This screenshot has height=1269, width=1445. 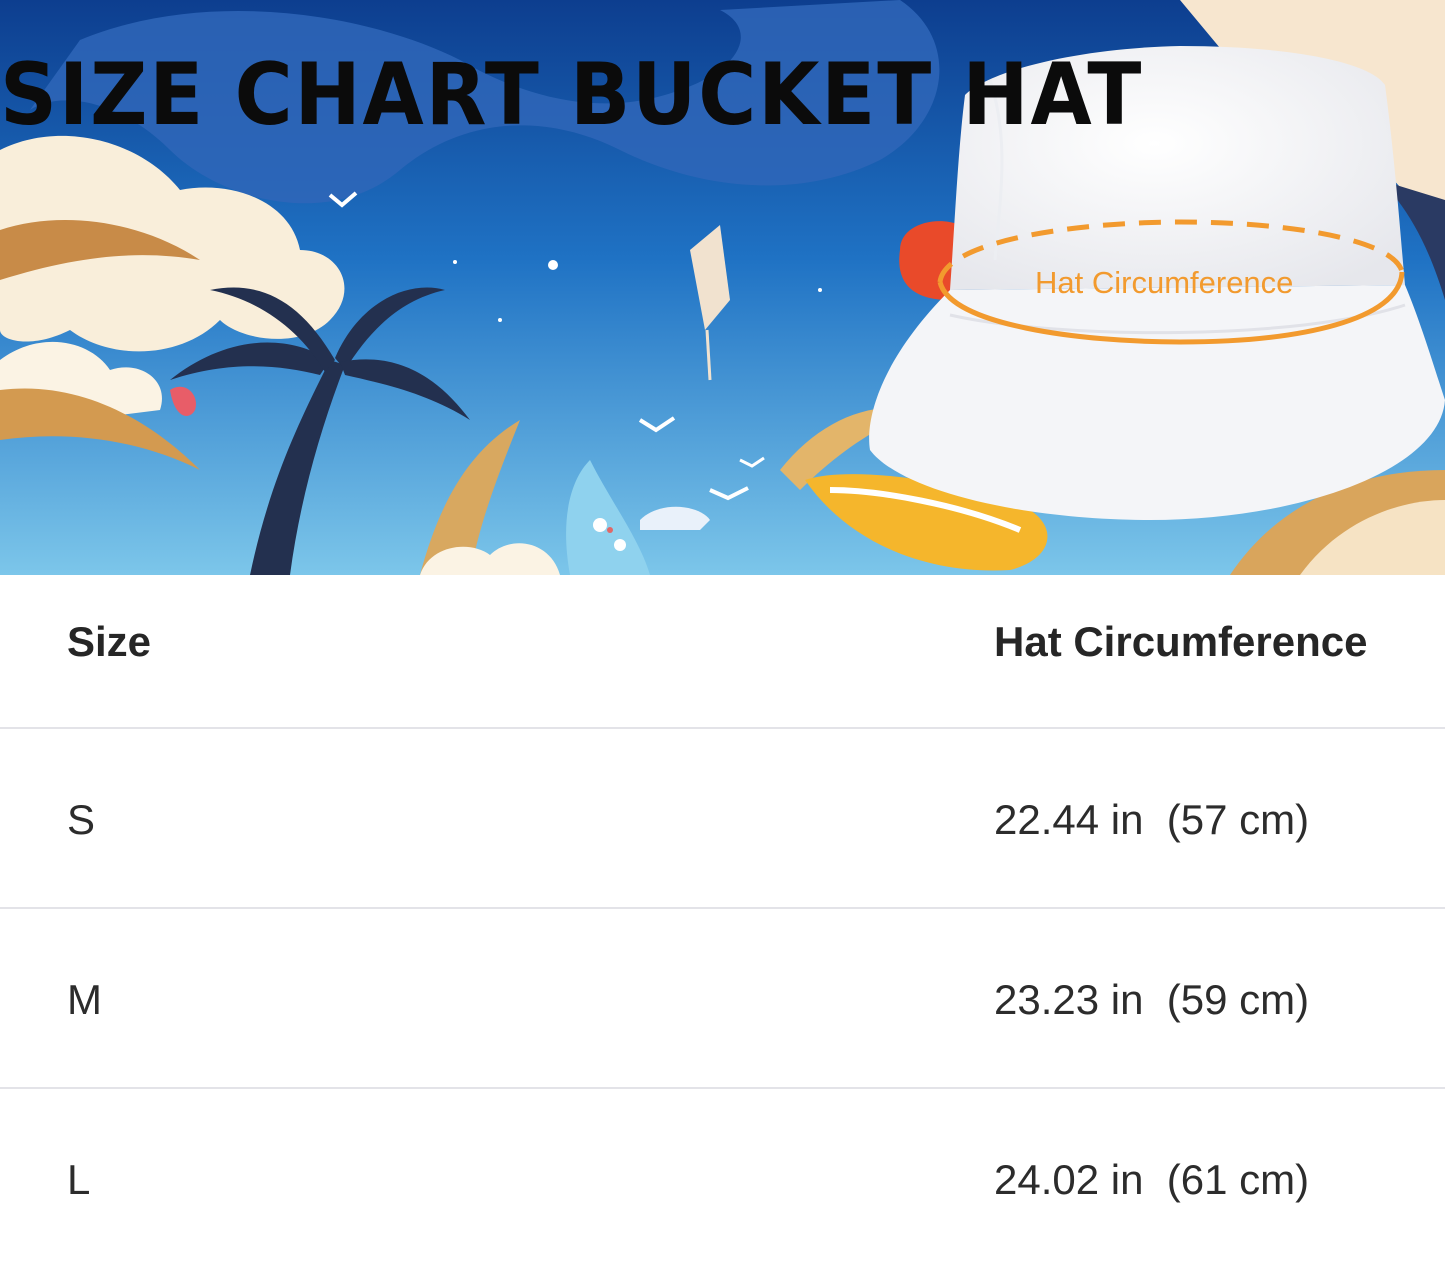 What do you see at coordinates (84, 999) in the screenshot?
I see `size-cell: M` at bounding box center [84, 999].